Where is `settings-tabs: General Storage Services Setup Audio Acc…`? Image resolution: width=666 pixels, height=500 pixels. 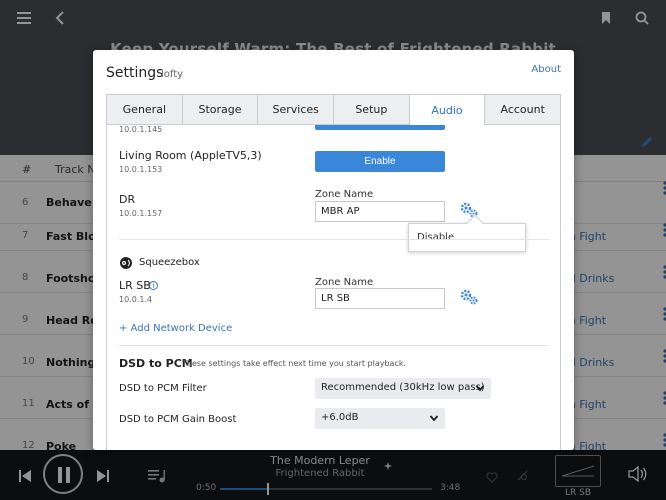
settings-tabs: General Storage Services Setup Audio Acc… is located at coordinates (334, 109).